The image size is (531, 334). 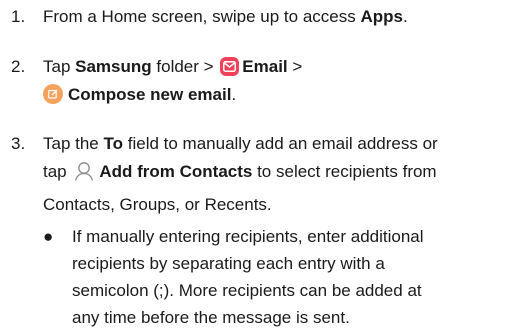 What do you see at coordinates (381, 16) in the screenshot?
I see `apps-term: Apps` at bounding box center [381, 16].